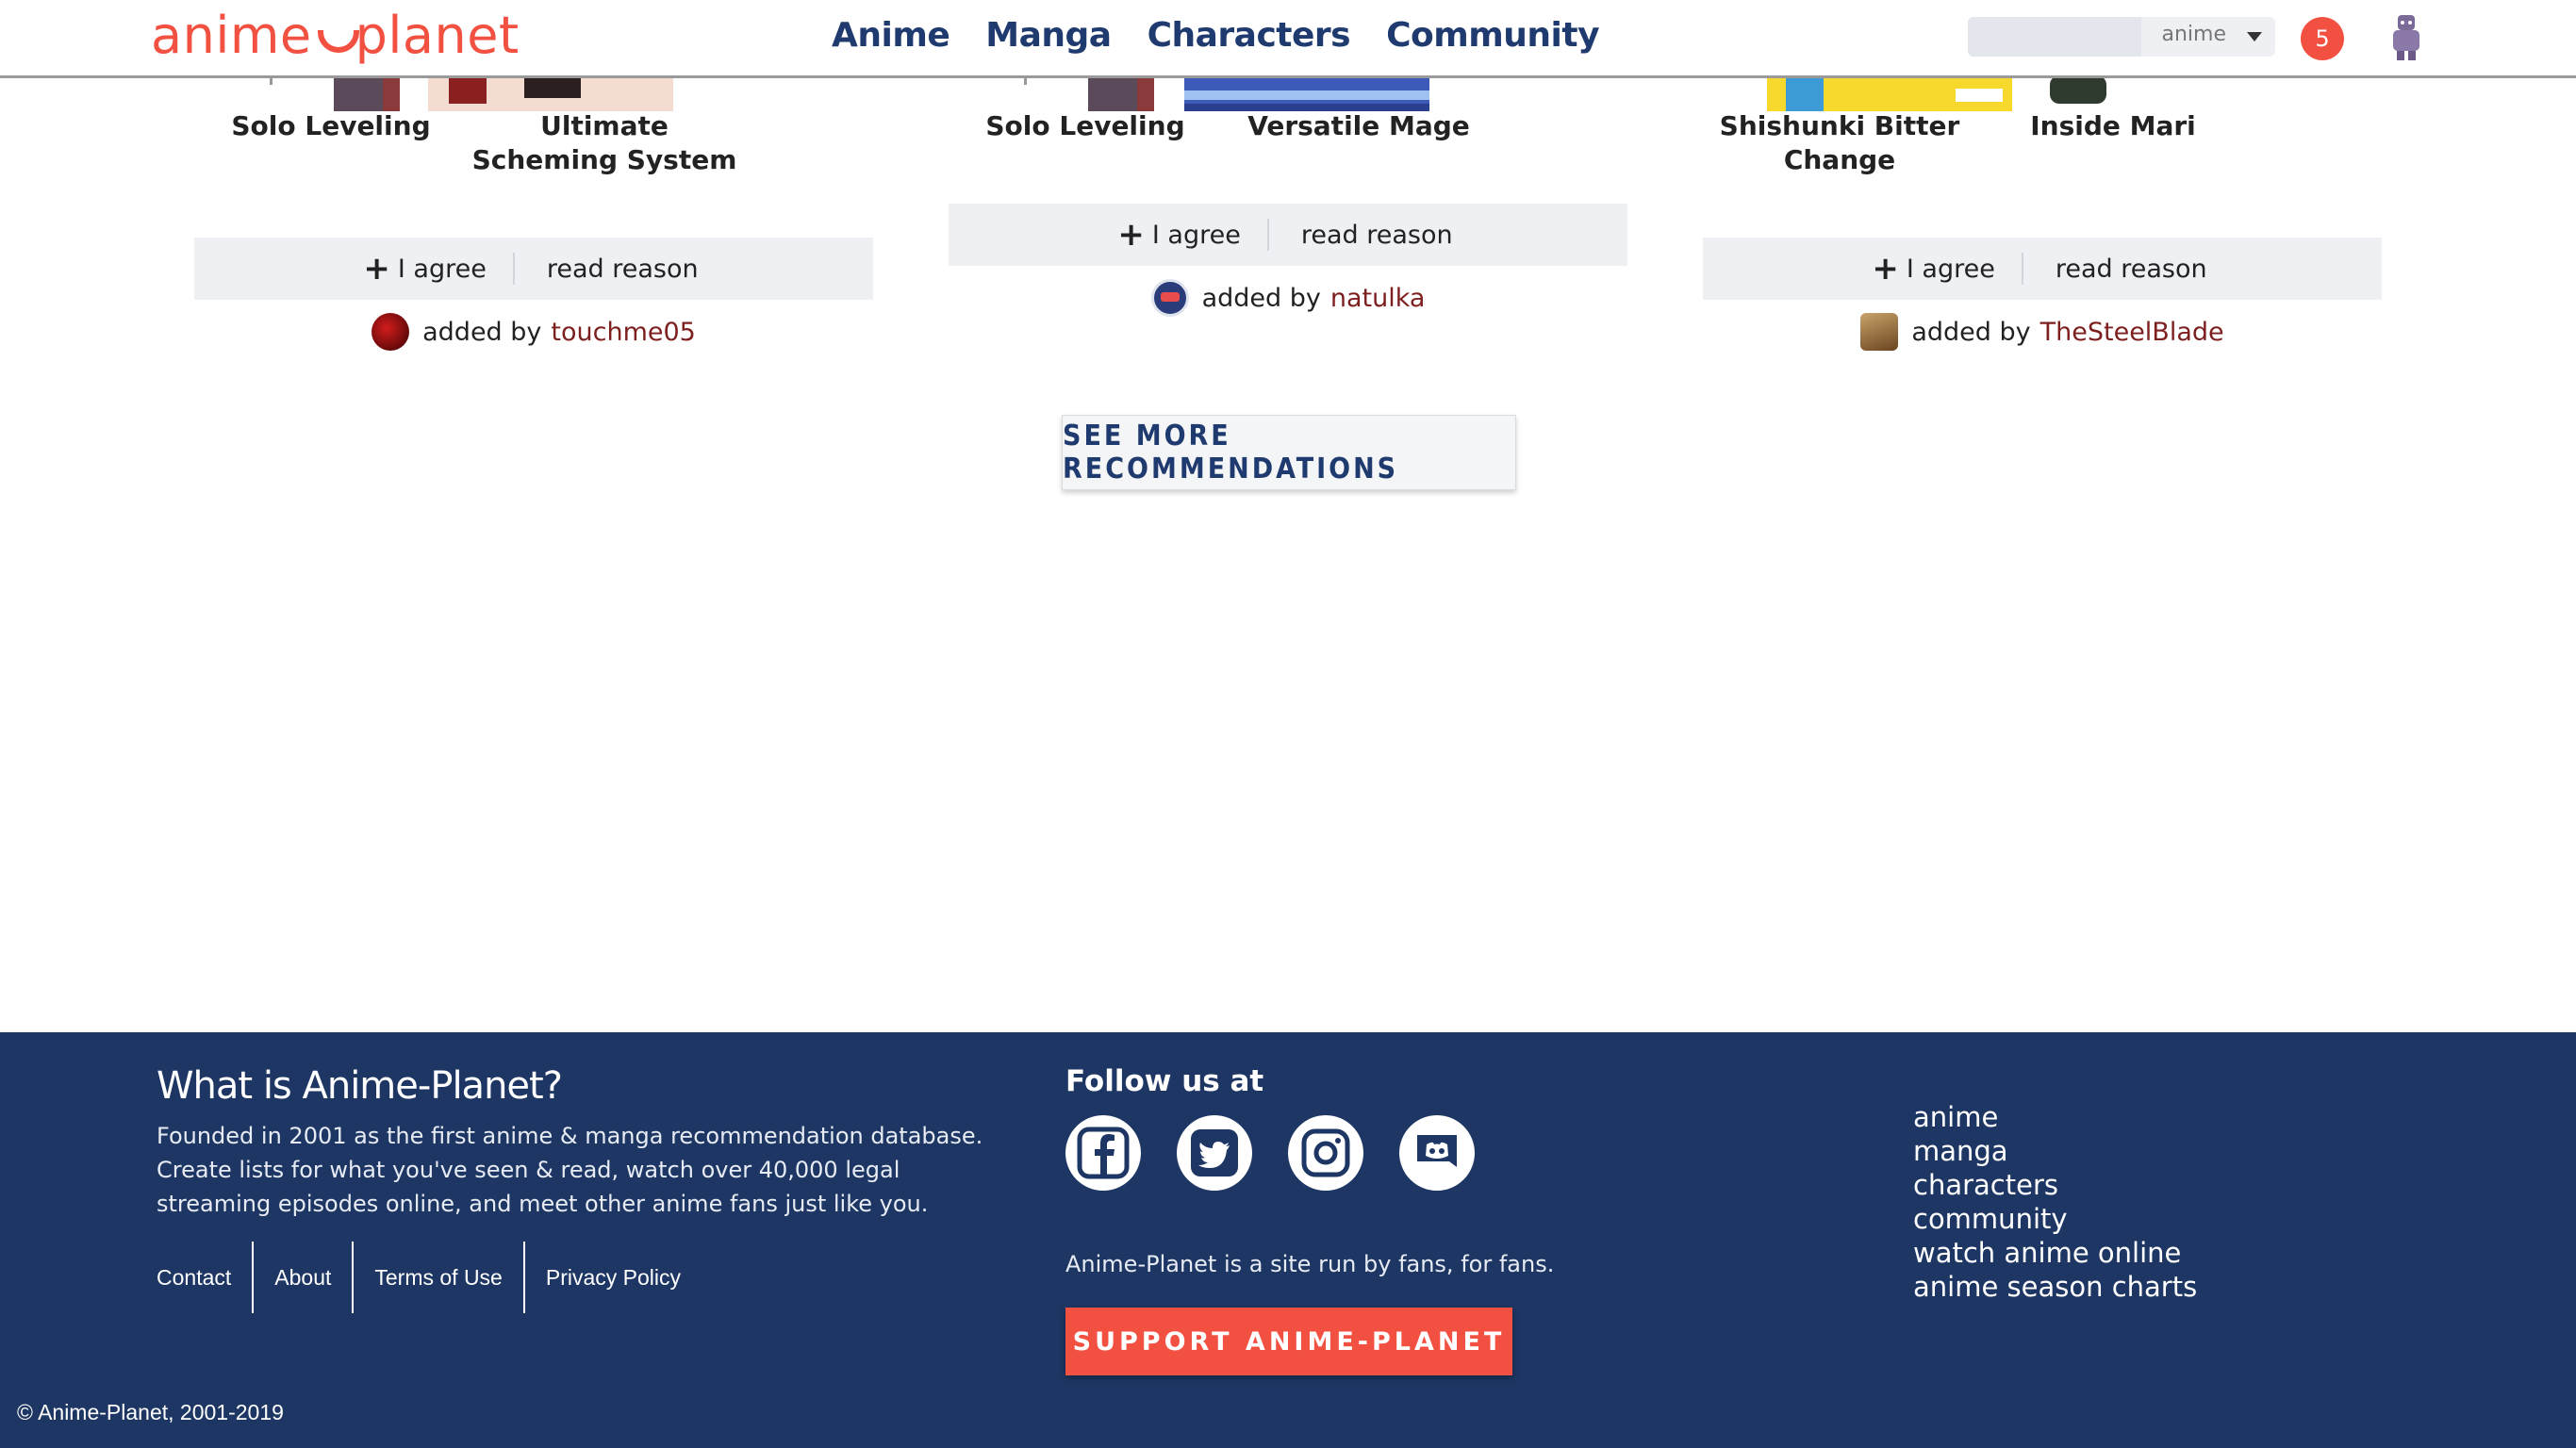 Image resolution: width=2576 pixels, height=1448 pixels. I want to click on added-by: added by natulka, so click(1288, 298).